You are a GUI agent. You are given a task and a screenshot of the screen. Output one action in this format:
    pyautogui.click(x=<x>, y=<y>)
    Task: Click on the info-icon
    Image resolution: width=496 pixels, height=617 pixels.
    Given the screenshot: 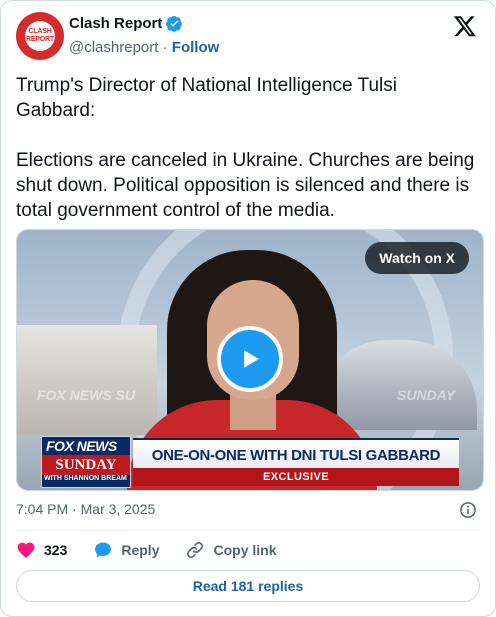 What is the action you would take?
    pyautogui.click(x=468, y=510)
    